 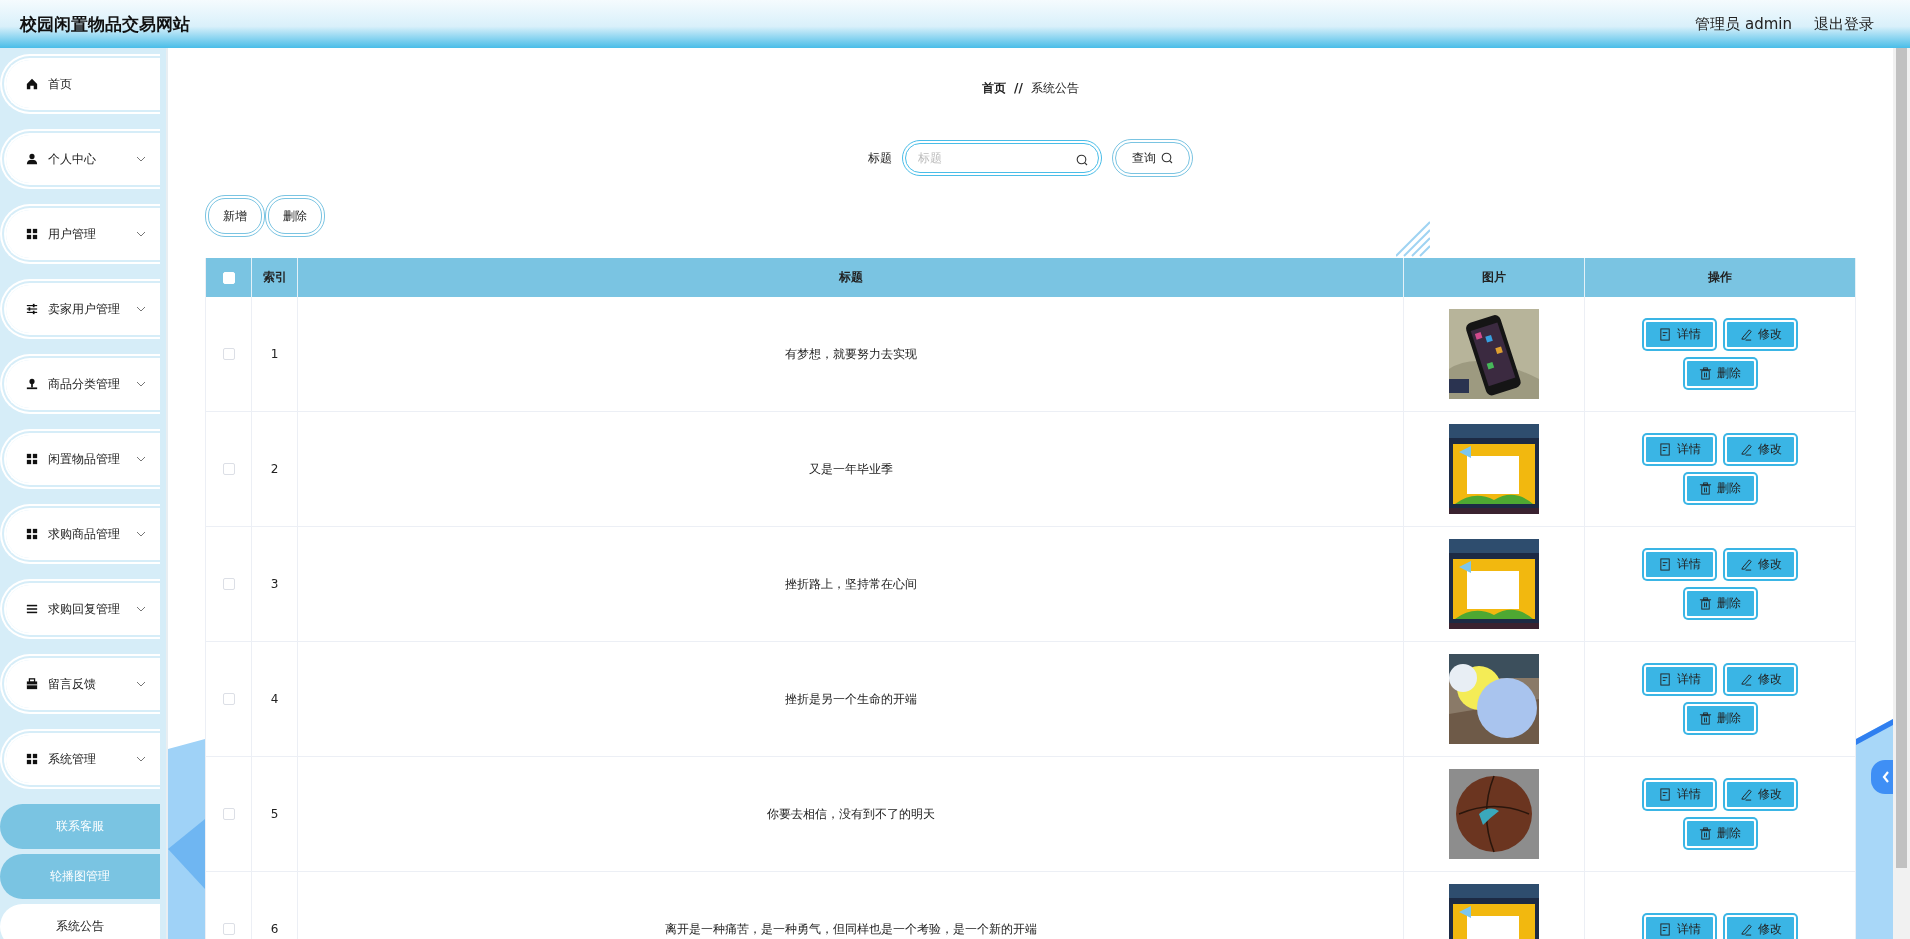 What do you see at coordinates (1494, 277) in the screenshot?
I see `column-header: 图片` at bounding box center [1494, 277].